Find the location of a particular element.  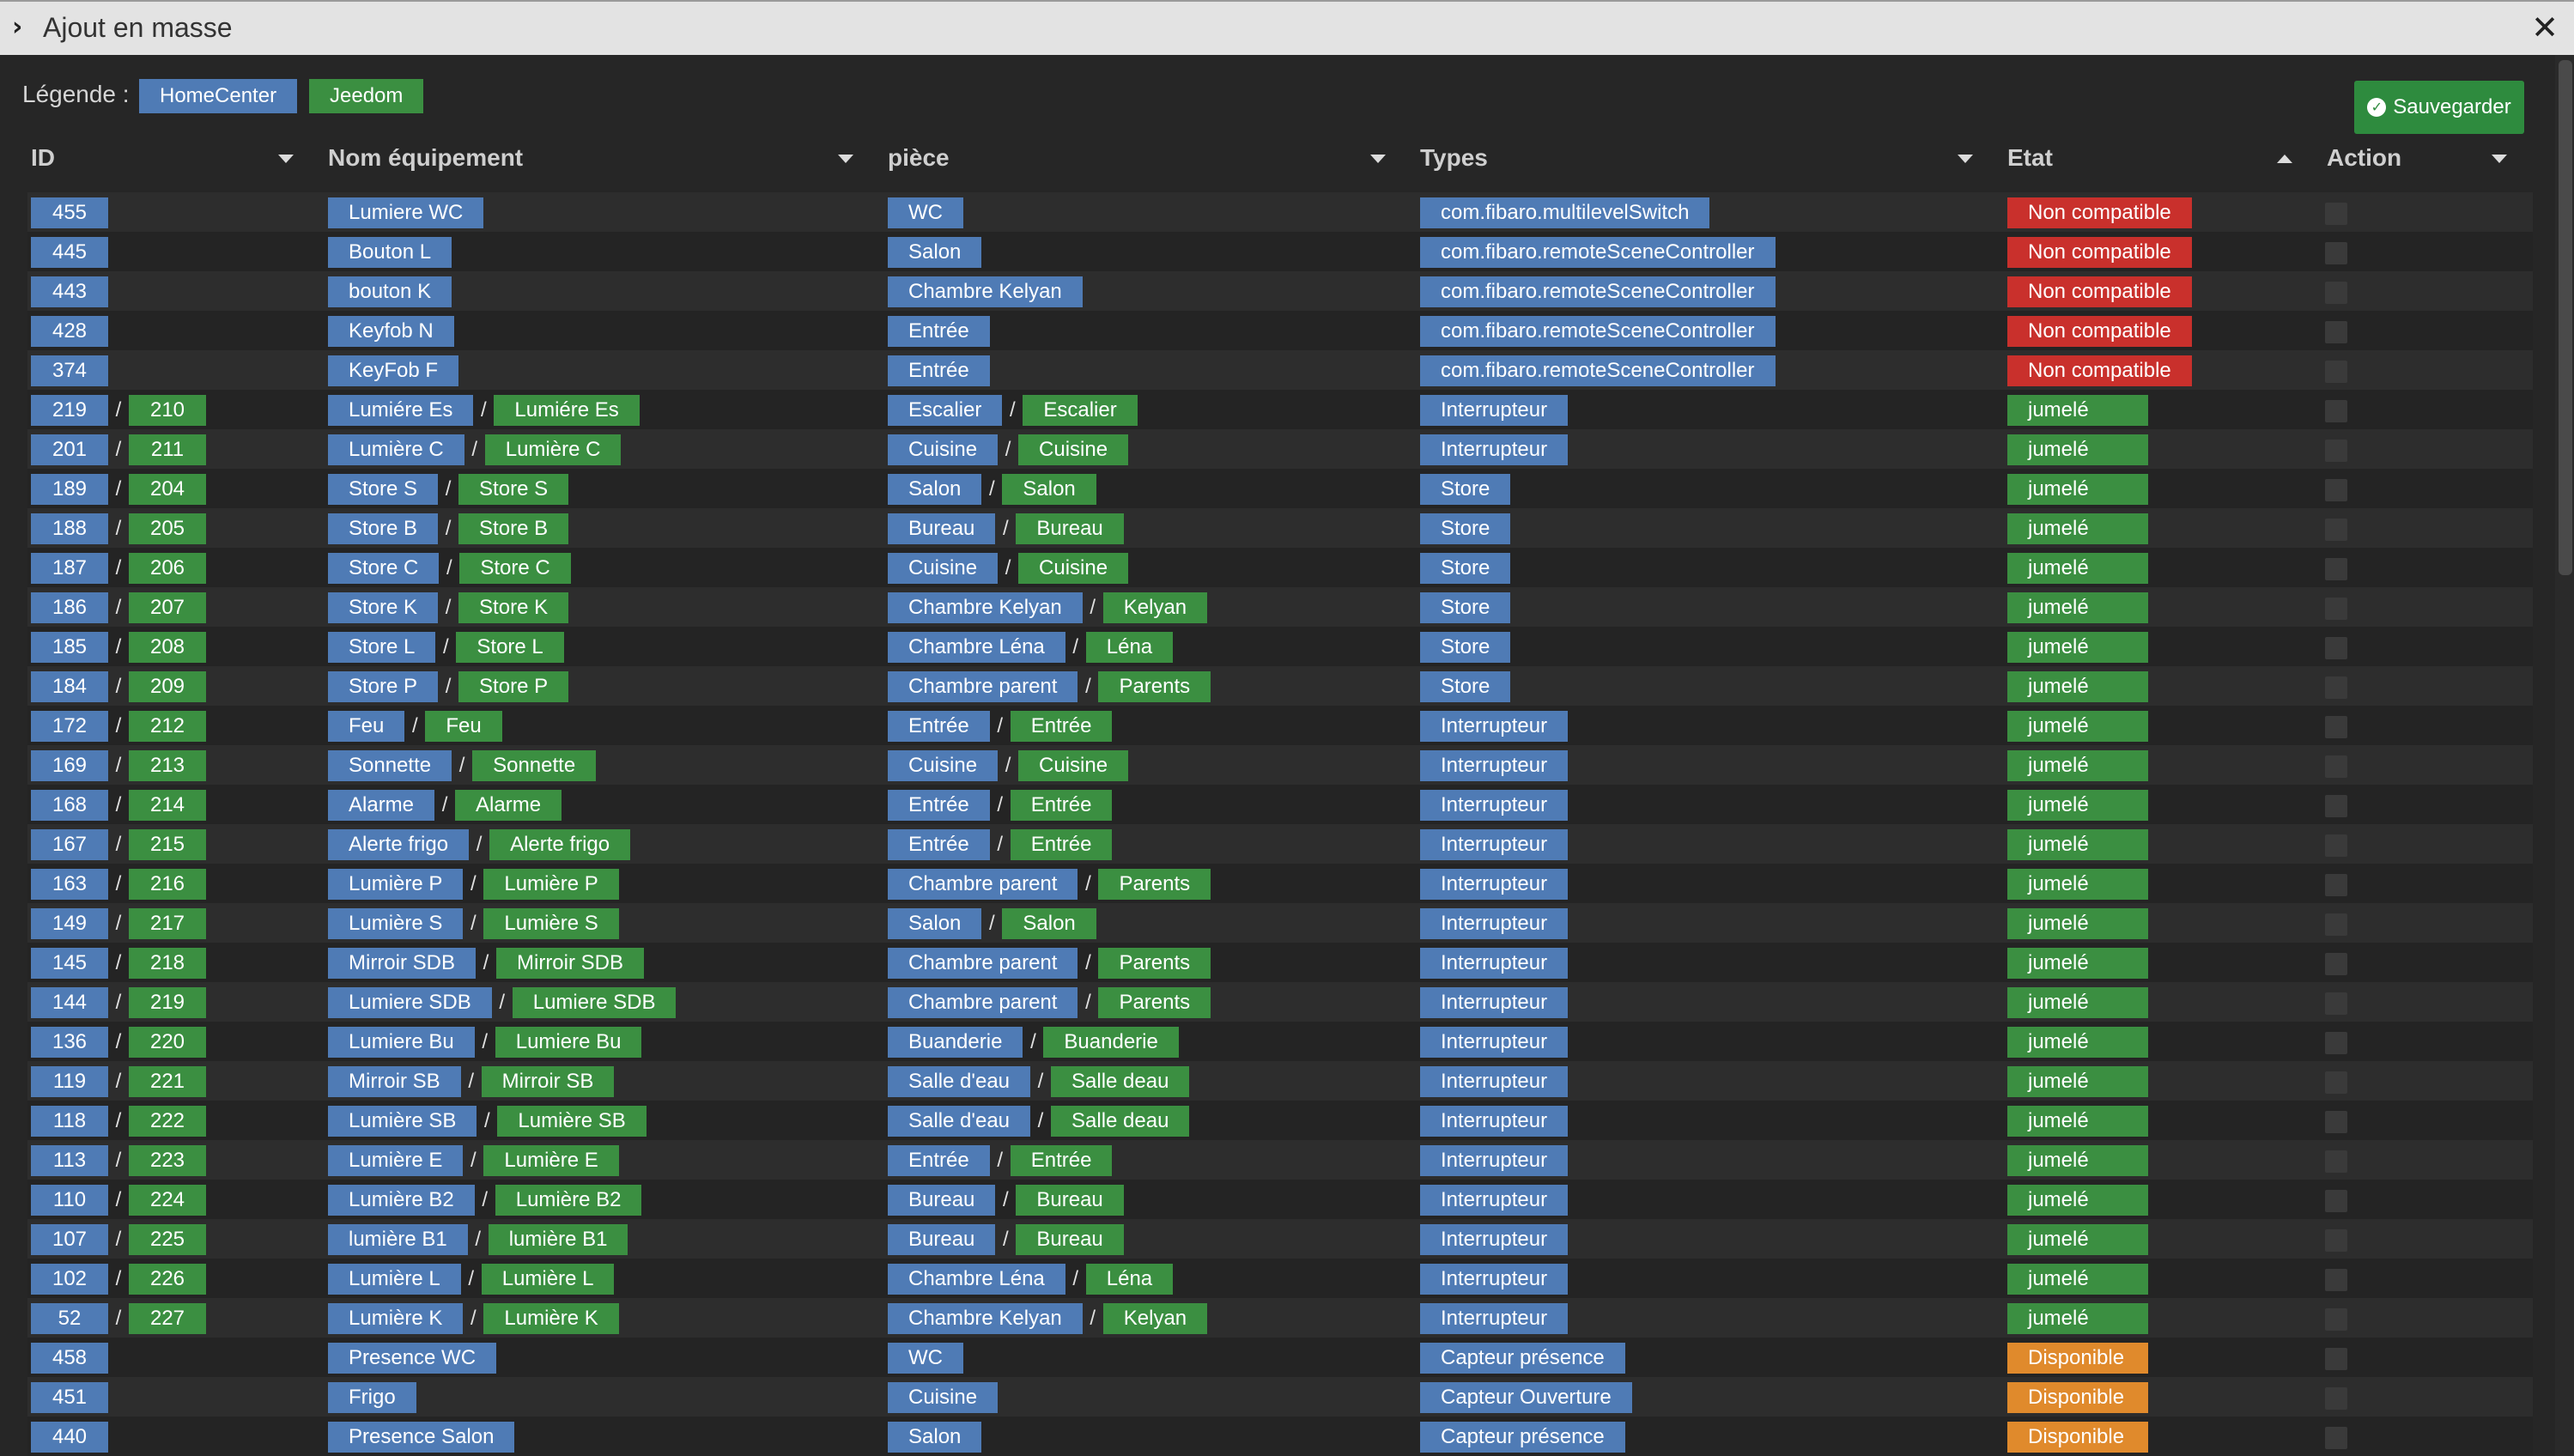

state-cell: Non compatible is located at coordinates (2099, 291).